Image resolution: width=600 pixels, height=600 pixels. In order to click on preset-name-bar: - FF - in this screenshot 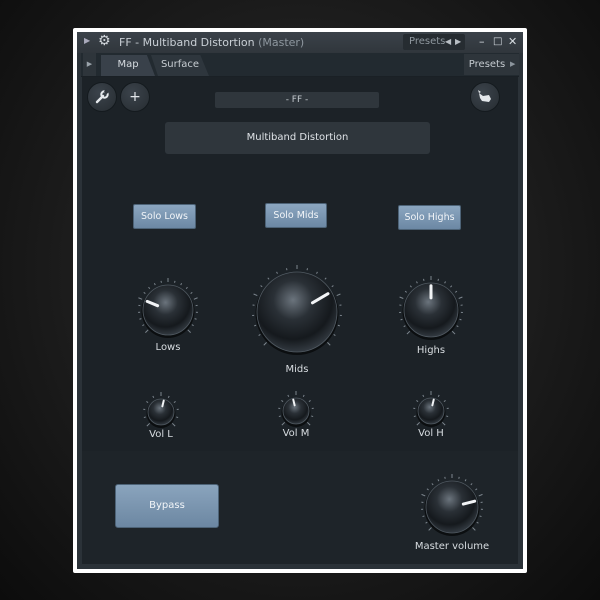, I will do `click(297, 100)`.